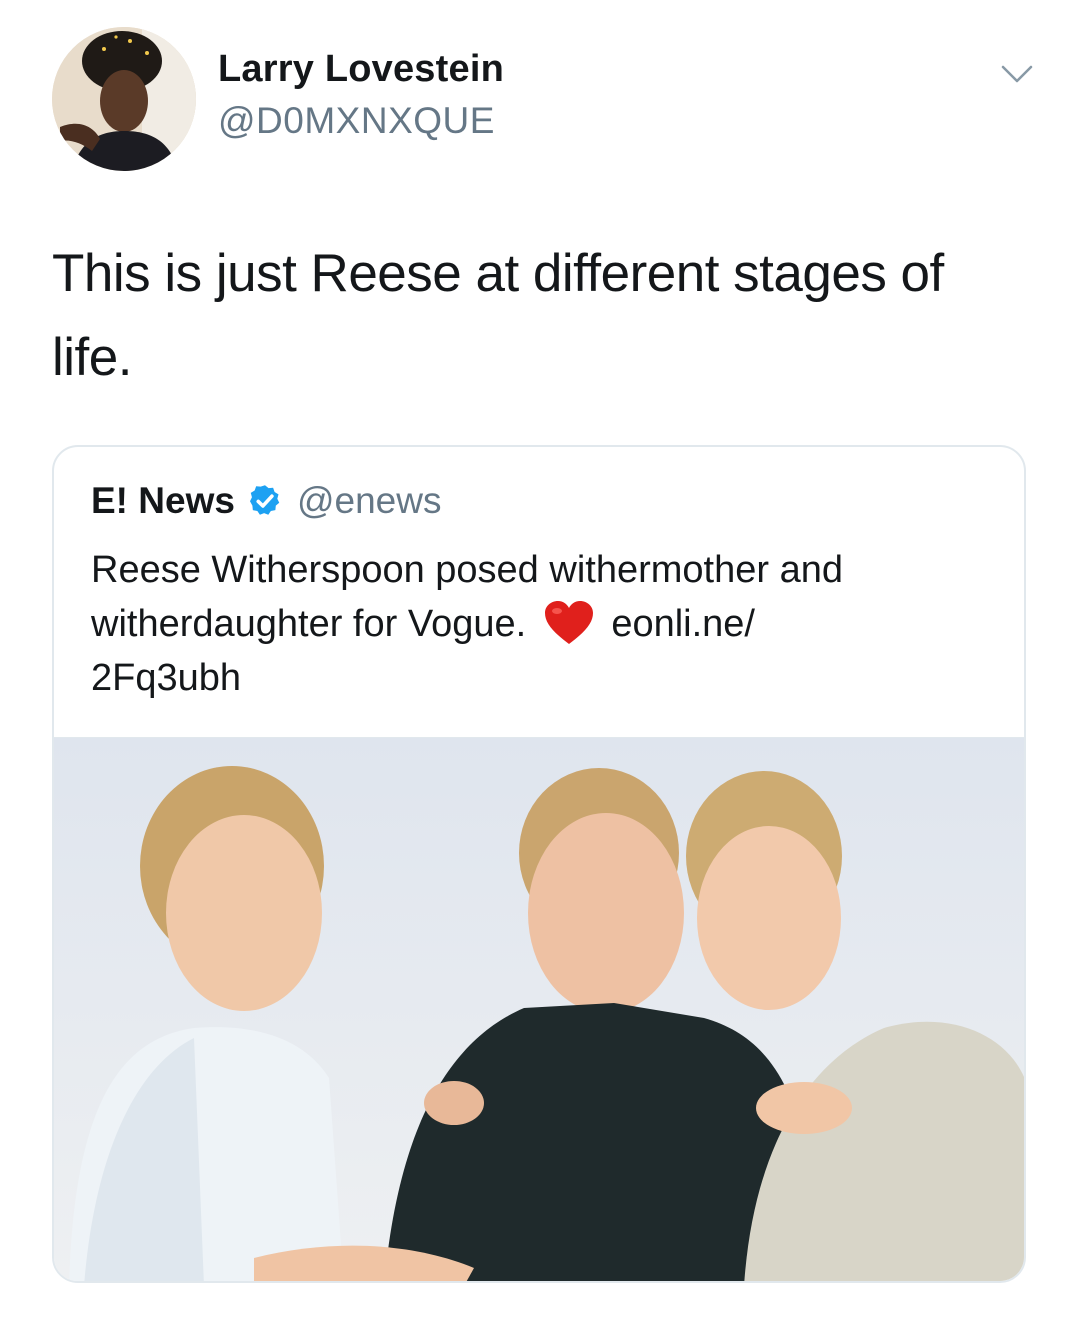 This screenshot has width=1080, height=1329. What do you see at coordinates (356, 121) in the screenshot?
I see `author-handle: @D0MXNXQUE` at bounding box center [356, 121].